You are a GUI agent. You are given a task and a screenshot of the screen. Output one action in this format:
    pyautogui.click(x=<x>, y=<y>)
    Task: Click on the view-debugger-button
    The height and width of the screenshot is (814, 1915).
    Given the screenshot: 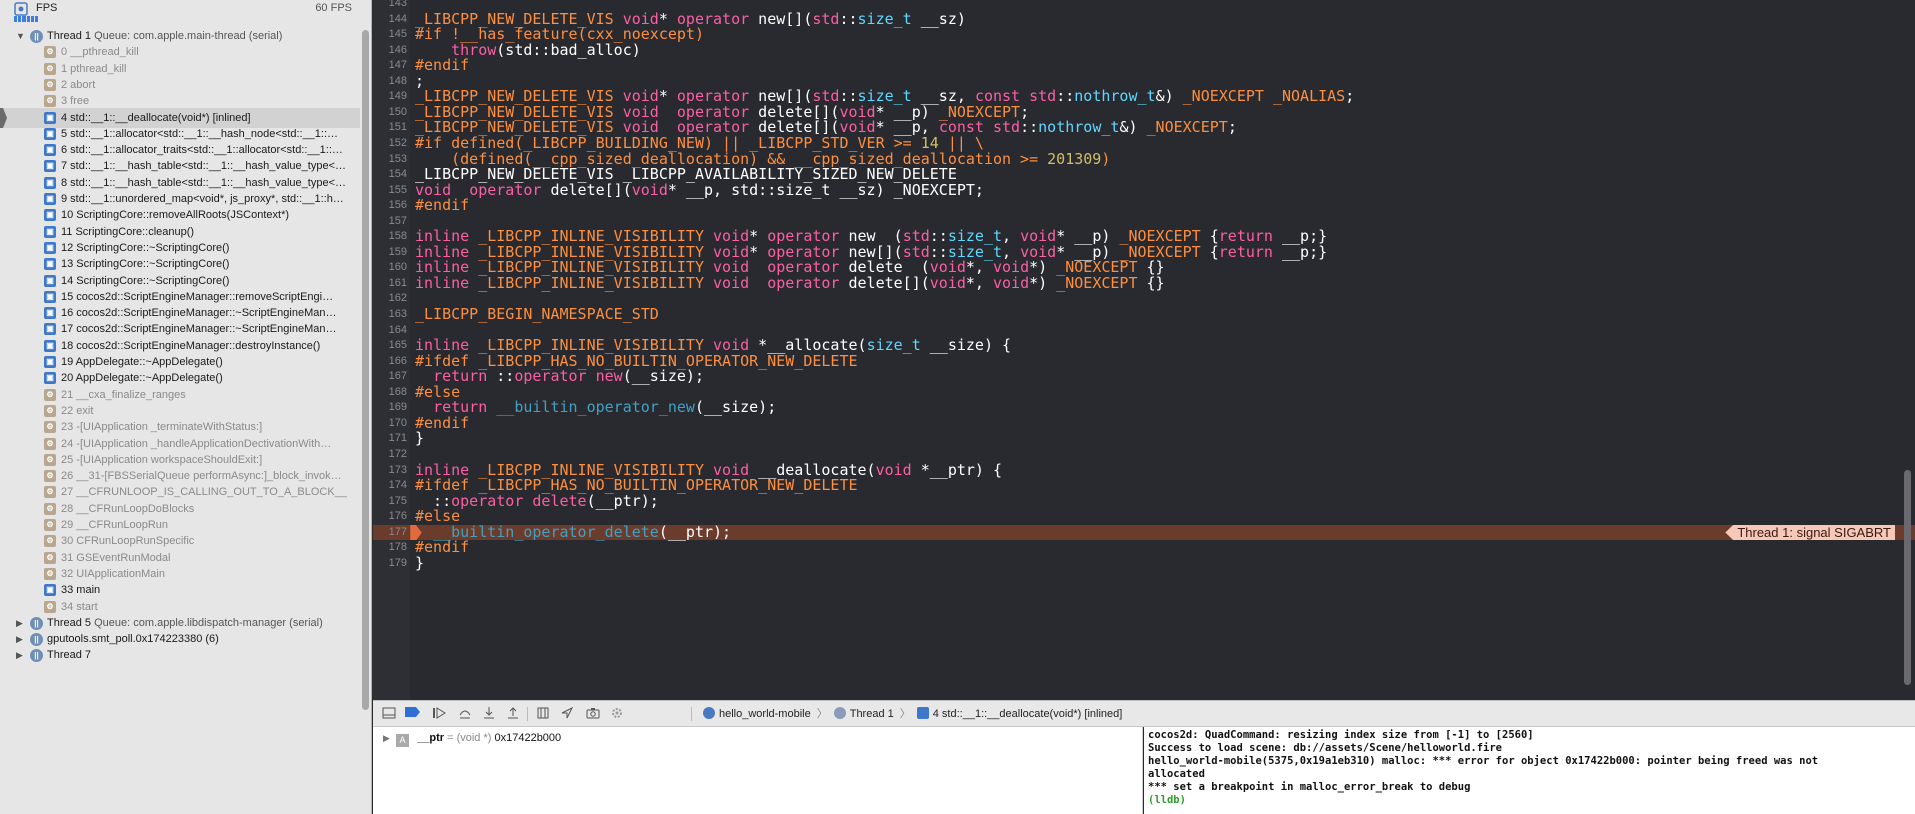 What is the action you would take?
    pyautogui.click(x=543, y=714)
    